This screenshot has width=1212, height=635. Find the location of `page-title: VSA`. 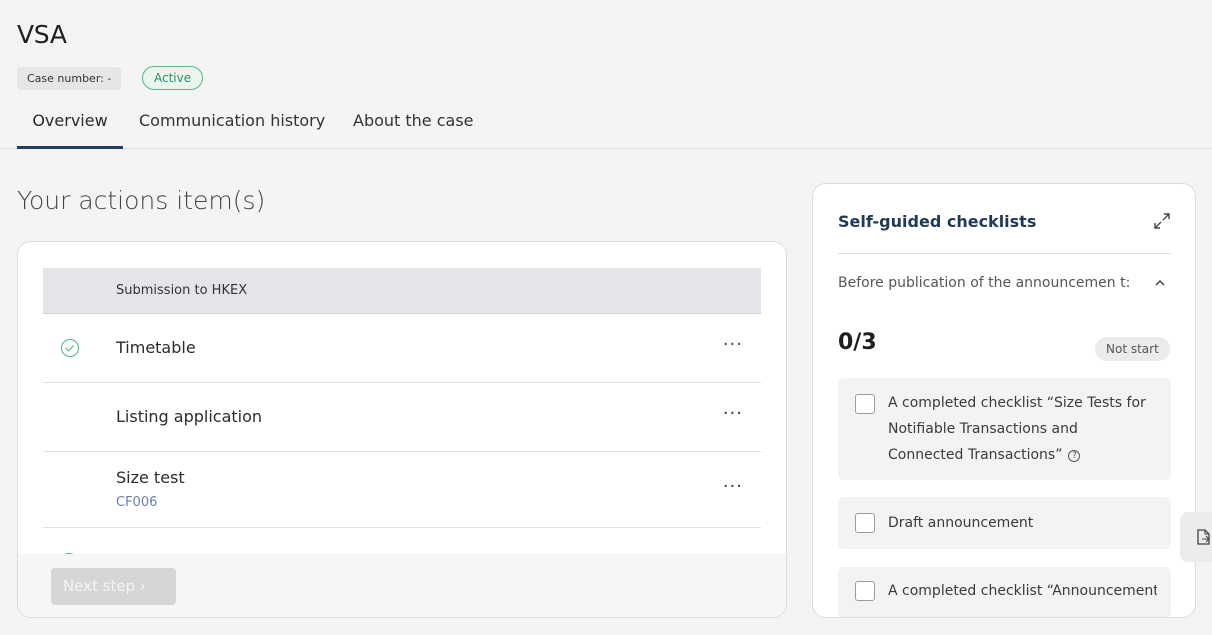

page-title: VSA is located at coordinates (42, 34).